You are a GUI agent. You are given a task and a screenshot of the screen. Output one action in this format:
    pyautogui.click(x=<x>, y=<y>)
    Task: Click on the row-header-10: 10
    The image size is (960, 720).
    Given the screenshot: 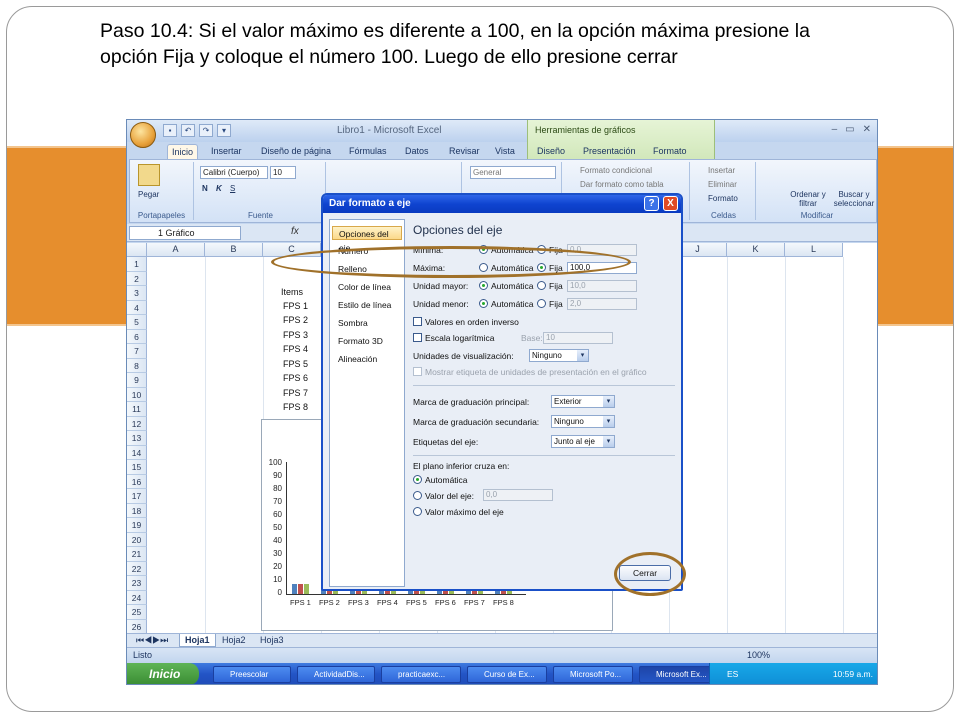 What is the action you would take?
    pyautogui.click(x=137, y=394)
    